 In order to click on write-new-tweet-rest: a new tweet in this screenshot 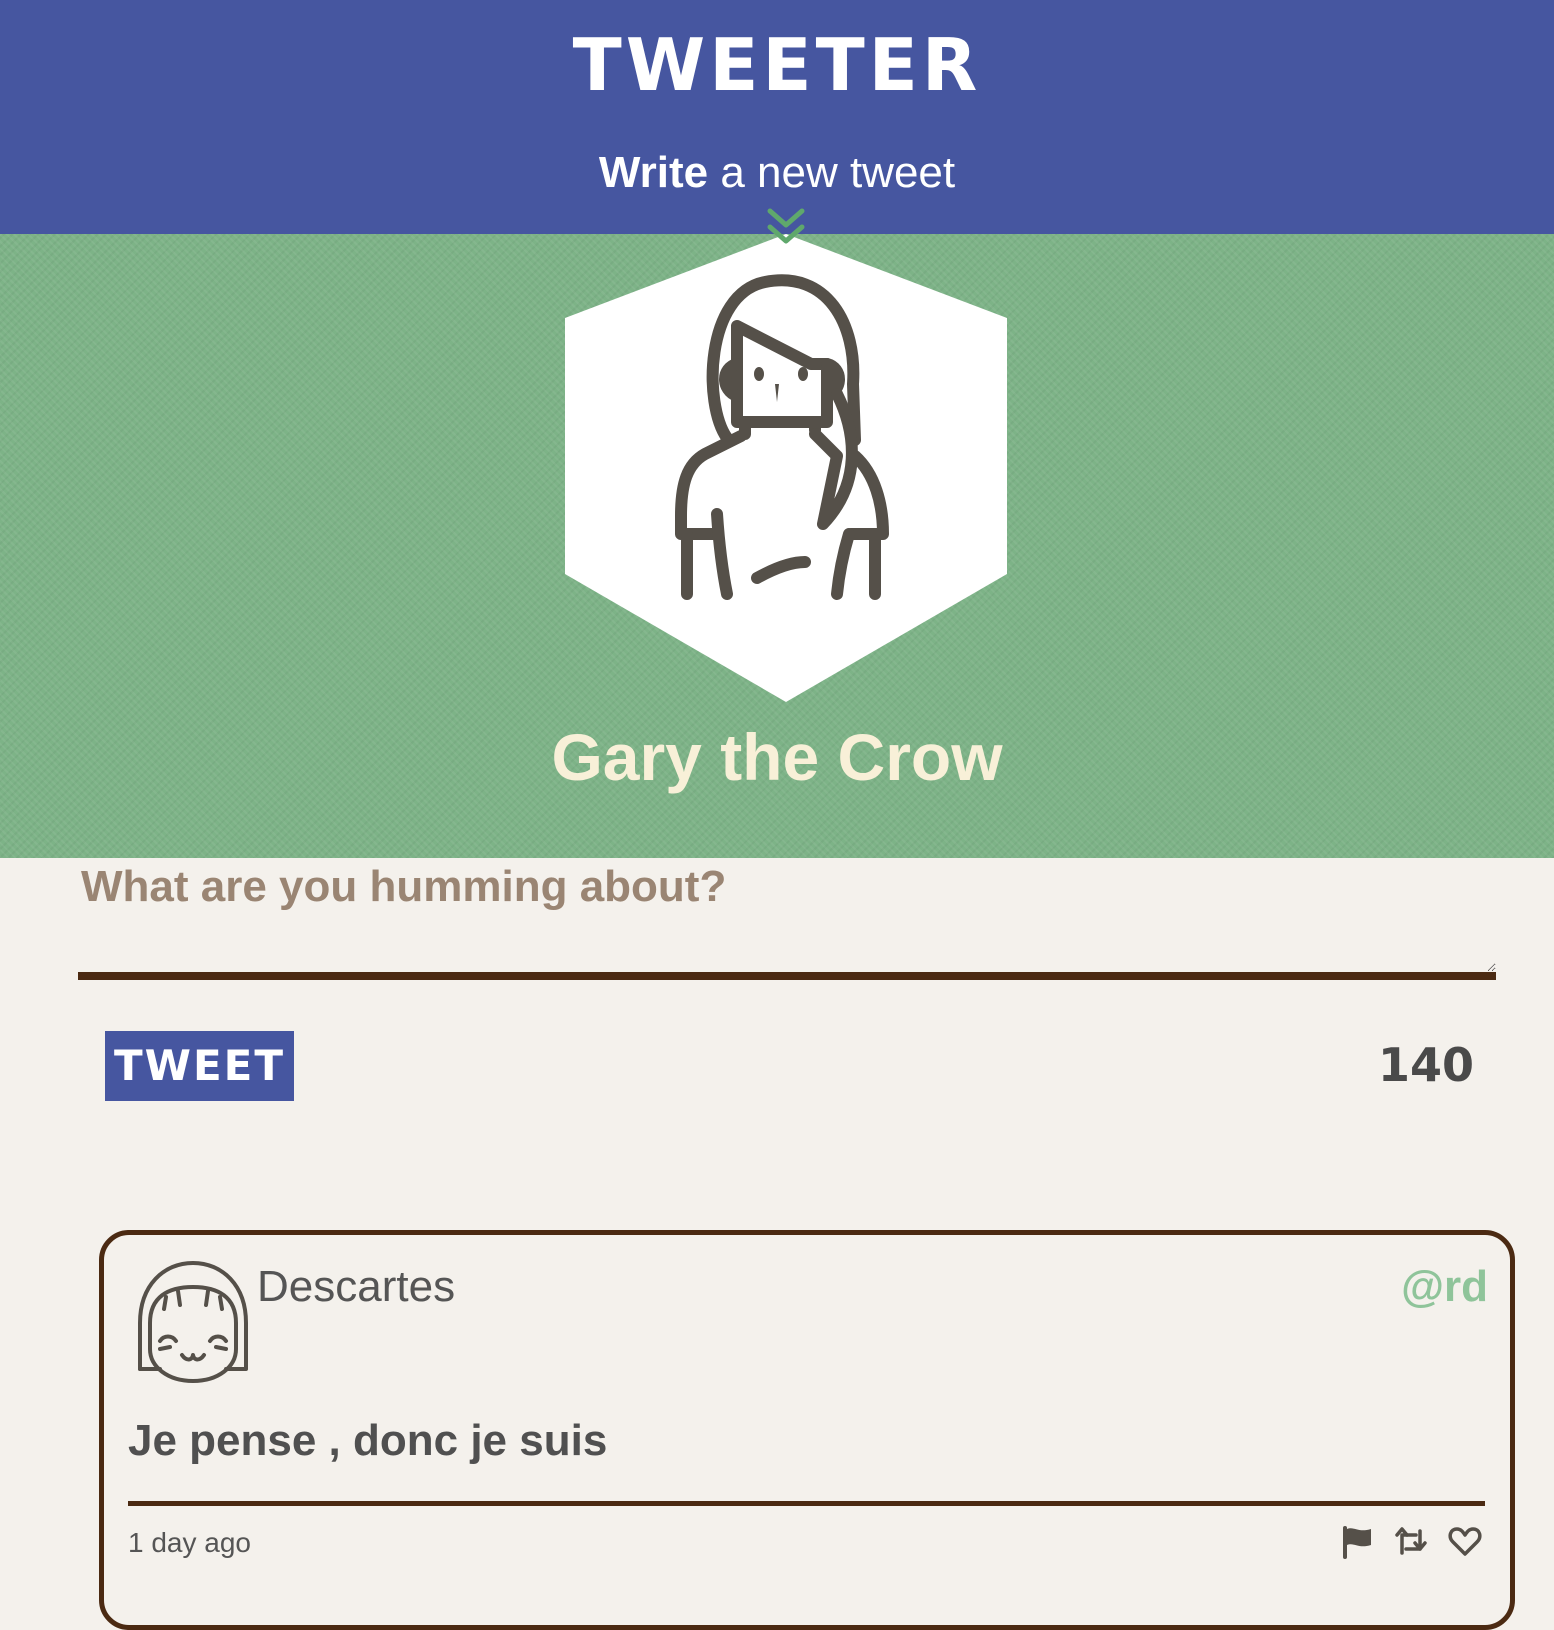, I will do `click(832, 172)`.